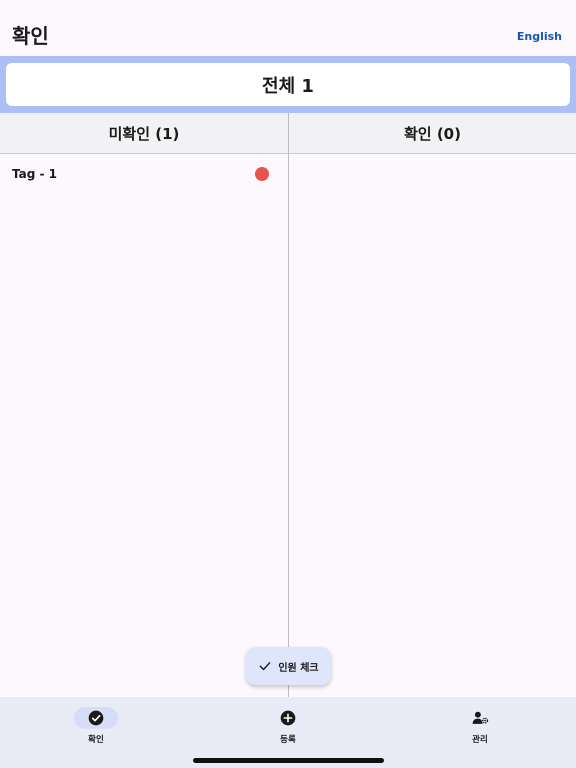 This screenshot has width=576, height=768. What do you see at coordinates (35, 174) in the screenshot?
I see `tag-label: Tag - 1` at bounding box center [35, 174].